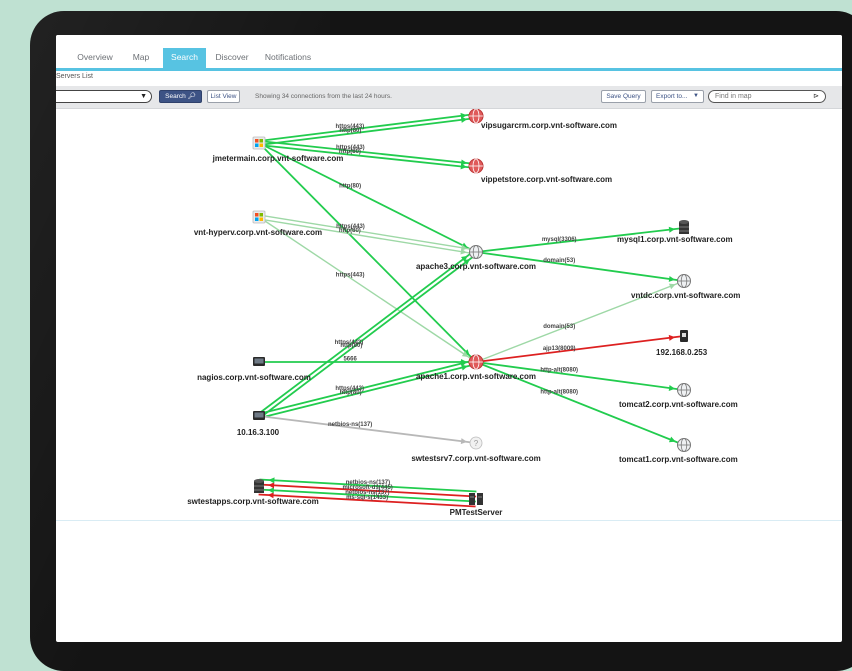 This screenshot has width=852, height=671. I want to click on node-label: jmetermain.corp.vnt-software.com, so click(278, 158).